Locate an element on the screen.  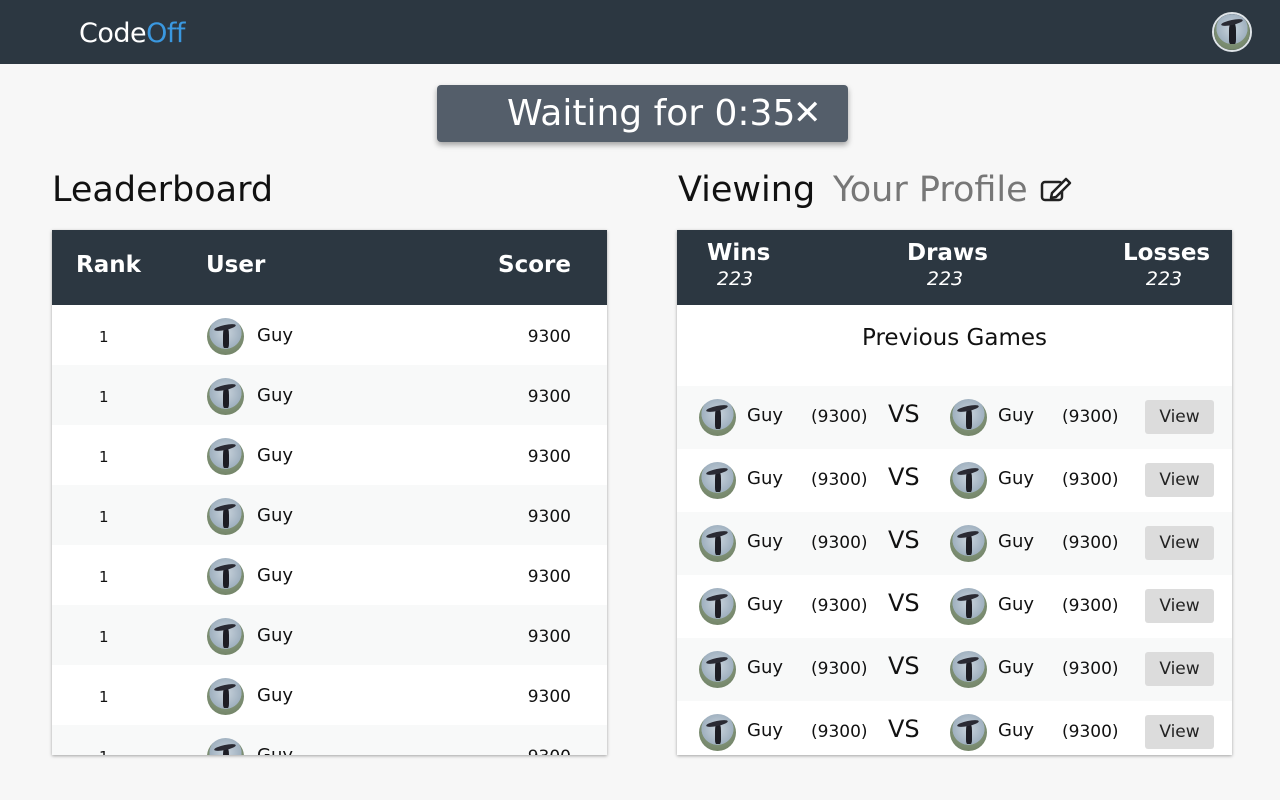
column-header-rank: Rank is located at coordinates (108, 265).